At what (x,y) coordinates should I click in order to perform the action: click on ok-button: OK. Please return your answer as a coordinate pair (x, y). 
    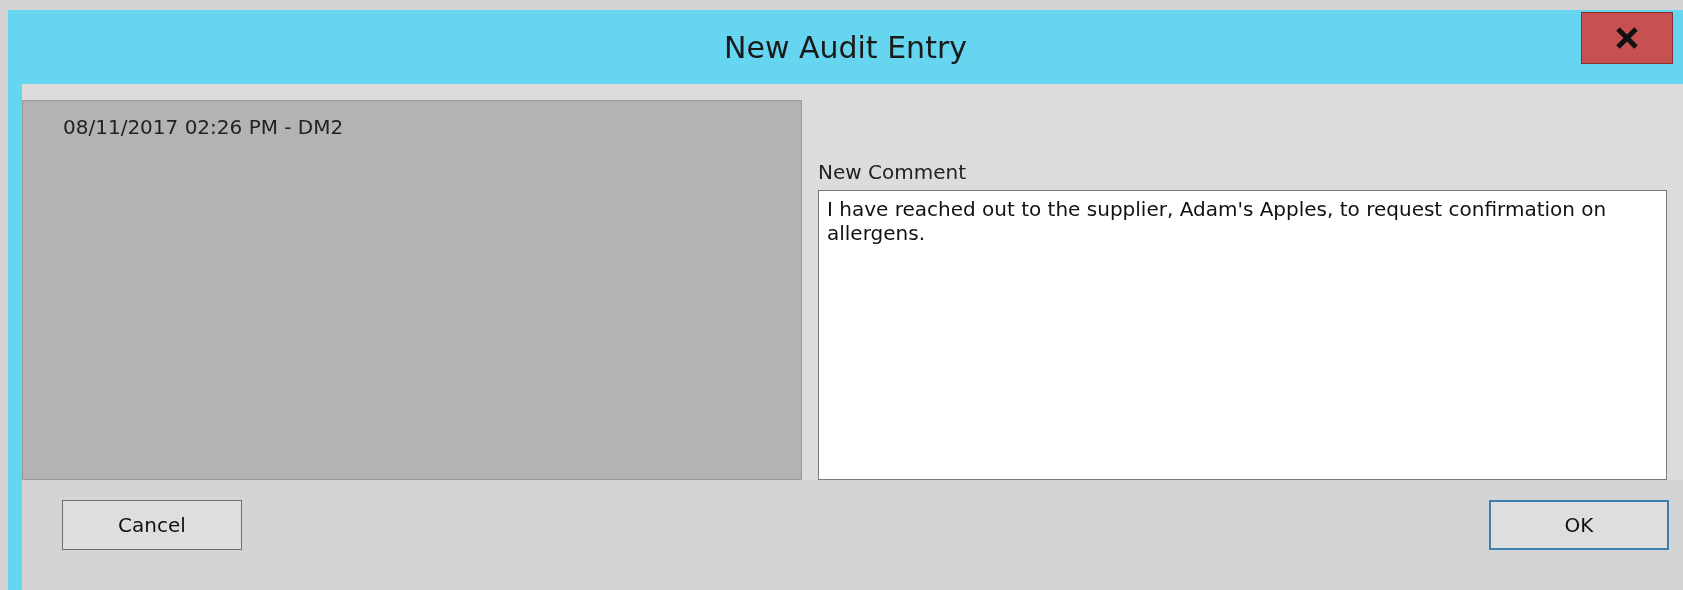
    Looking at the image, I should click on (1579, 525).